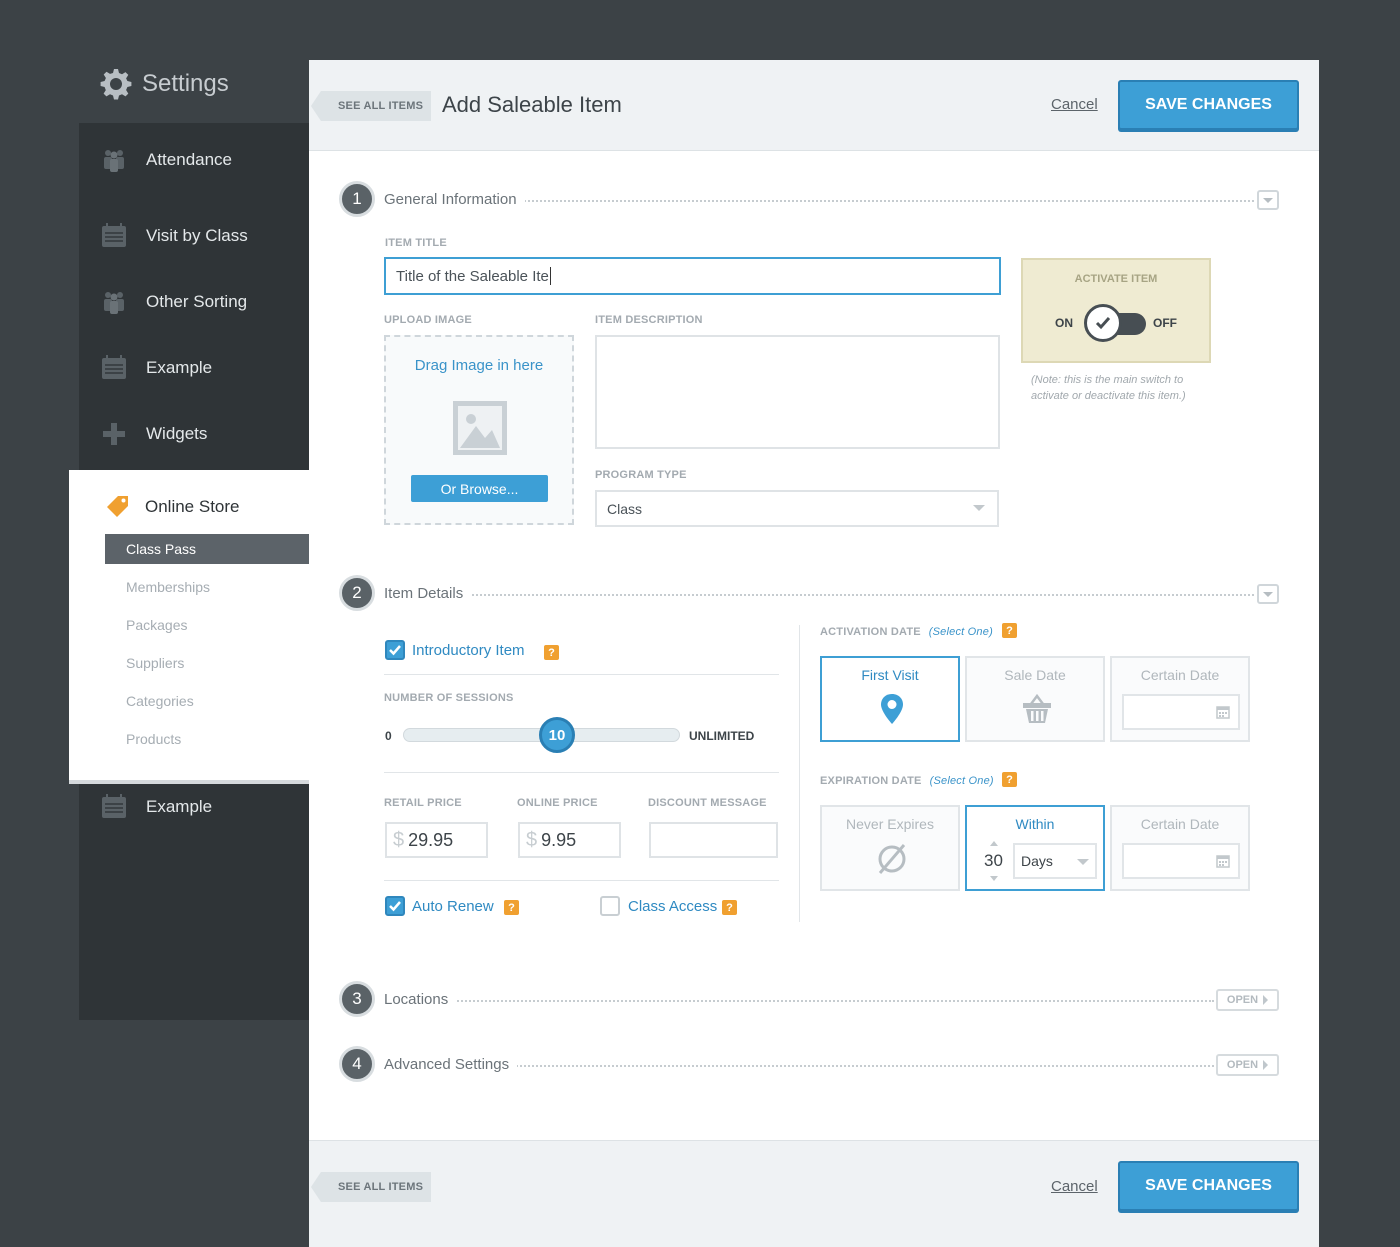 The image size is (1400, 1247). Describe the element at coordinates (172, 507) in the screenshot. I see `sidebar-item-online-store: Online Store` at that location.